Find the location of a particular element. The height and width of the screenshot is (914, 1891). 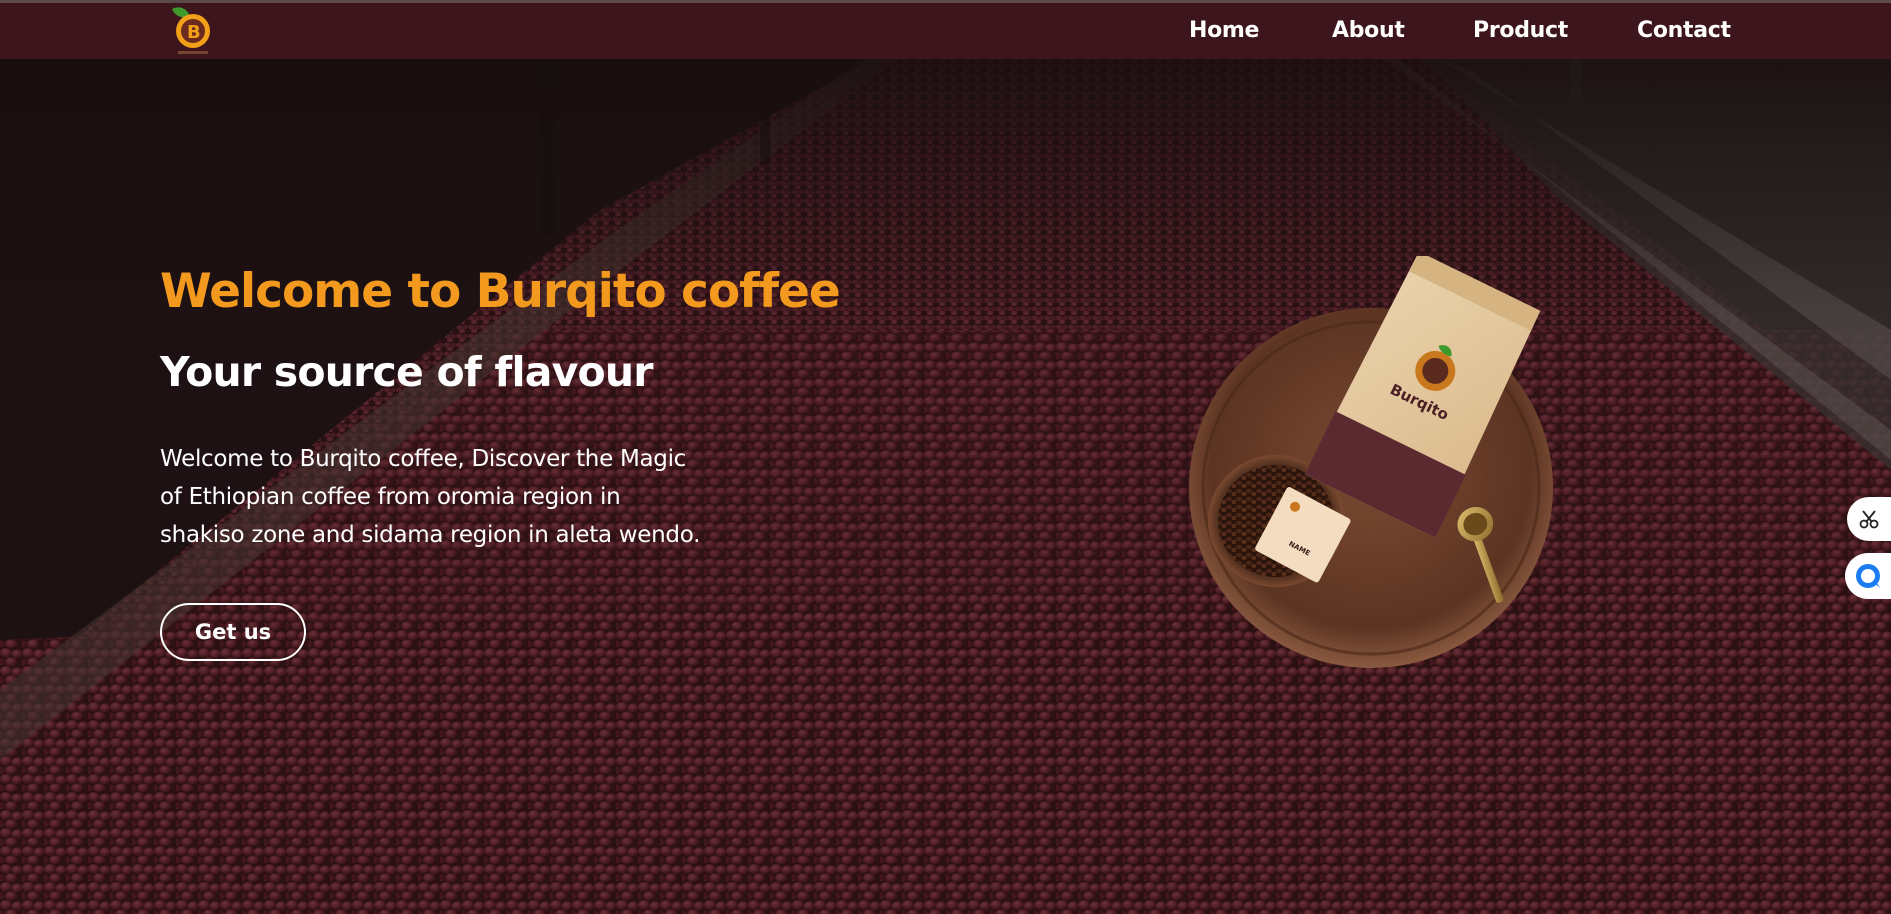

product-image: NAME Burqito is located at coordinates (1371, 463).